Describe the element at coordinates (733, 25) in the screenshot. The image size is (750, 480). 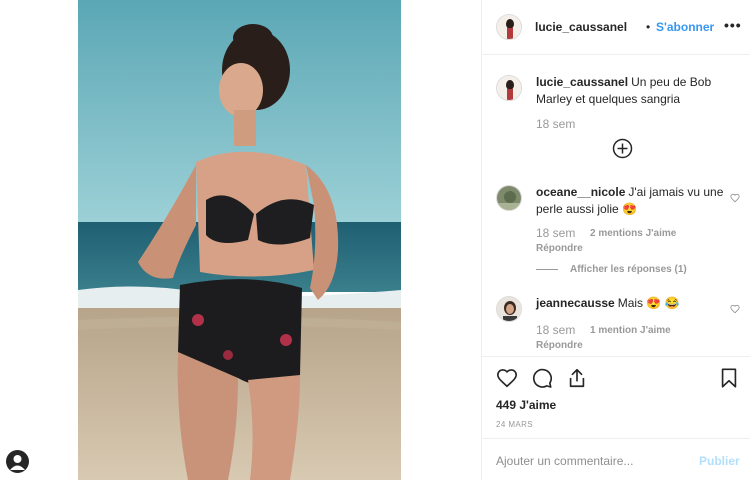
I see `more-icon: •••` at that location.